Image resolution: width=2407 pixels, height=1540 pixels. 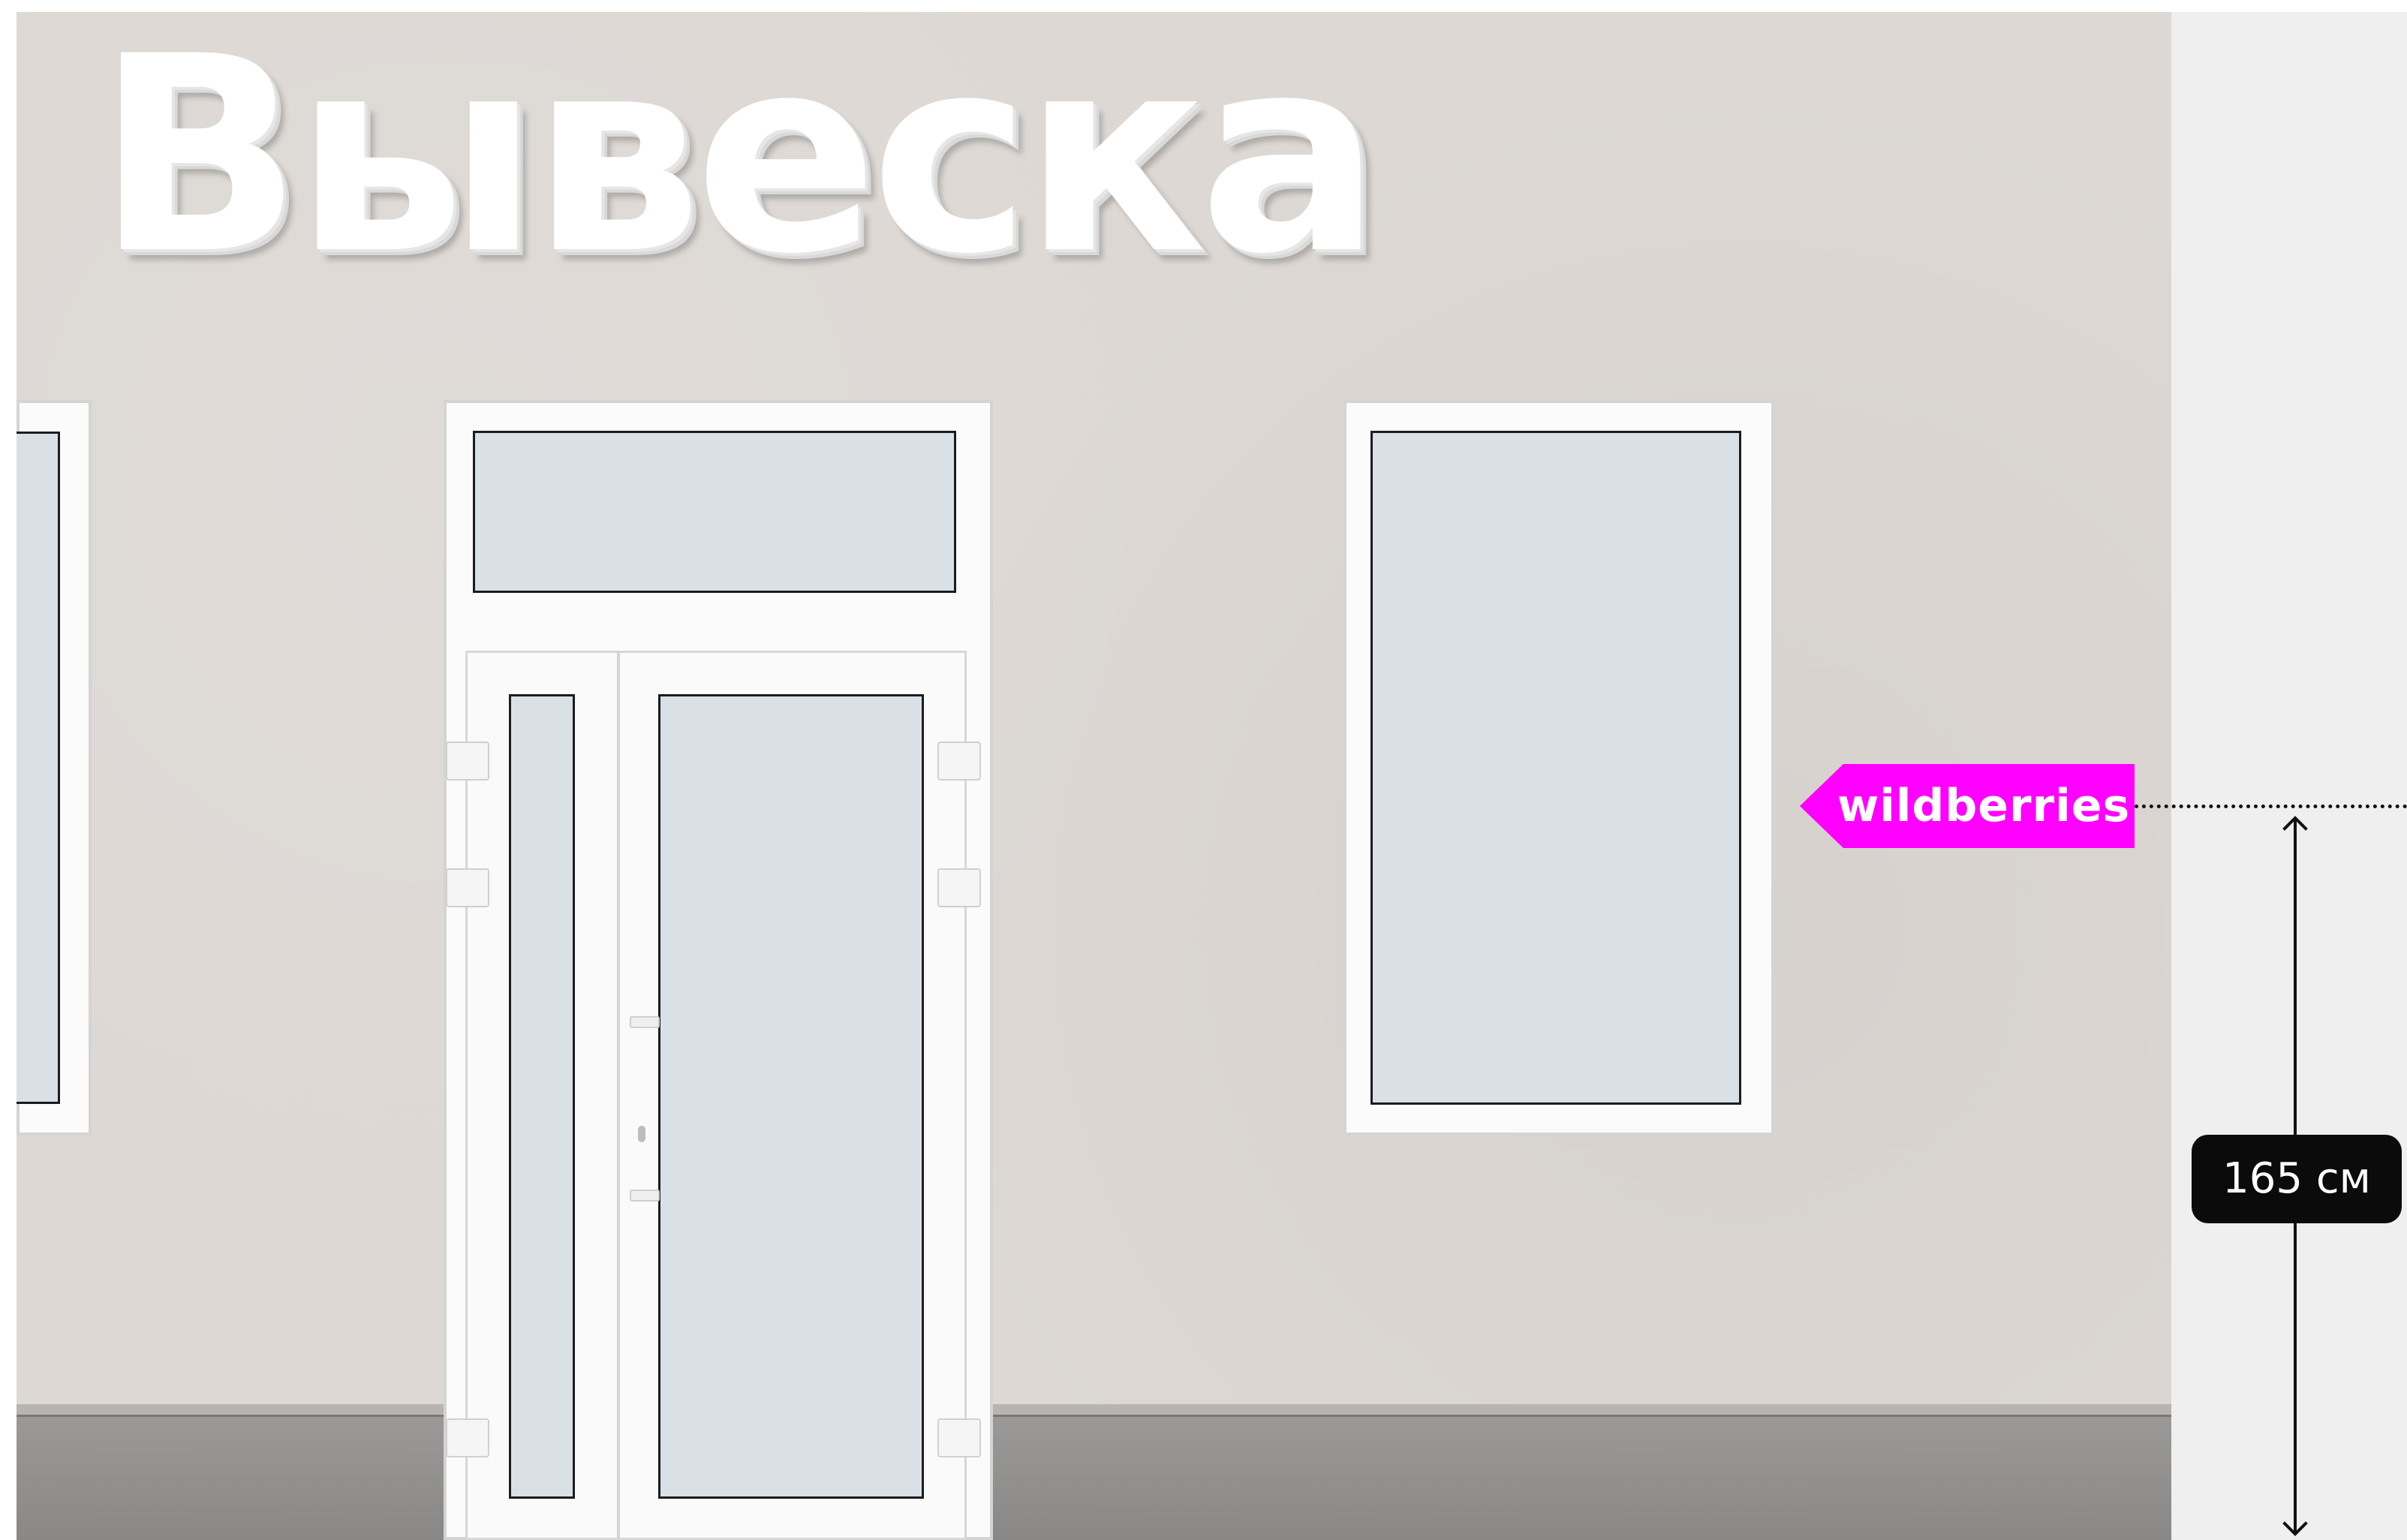 What do you see at coordinates (2295, 823) in the screenshot?
I see `arrow-up-icon` at bounding box center [2295, 823].